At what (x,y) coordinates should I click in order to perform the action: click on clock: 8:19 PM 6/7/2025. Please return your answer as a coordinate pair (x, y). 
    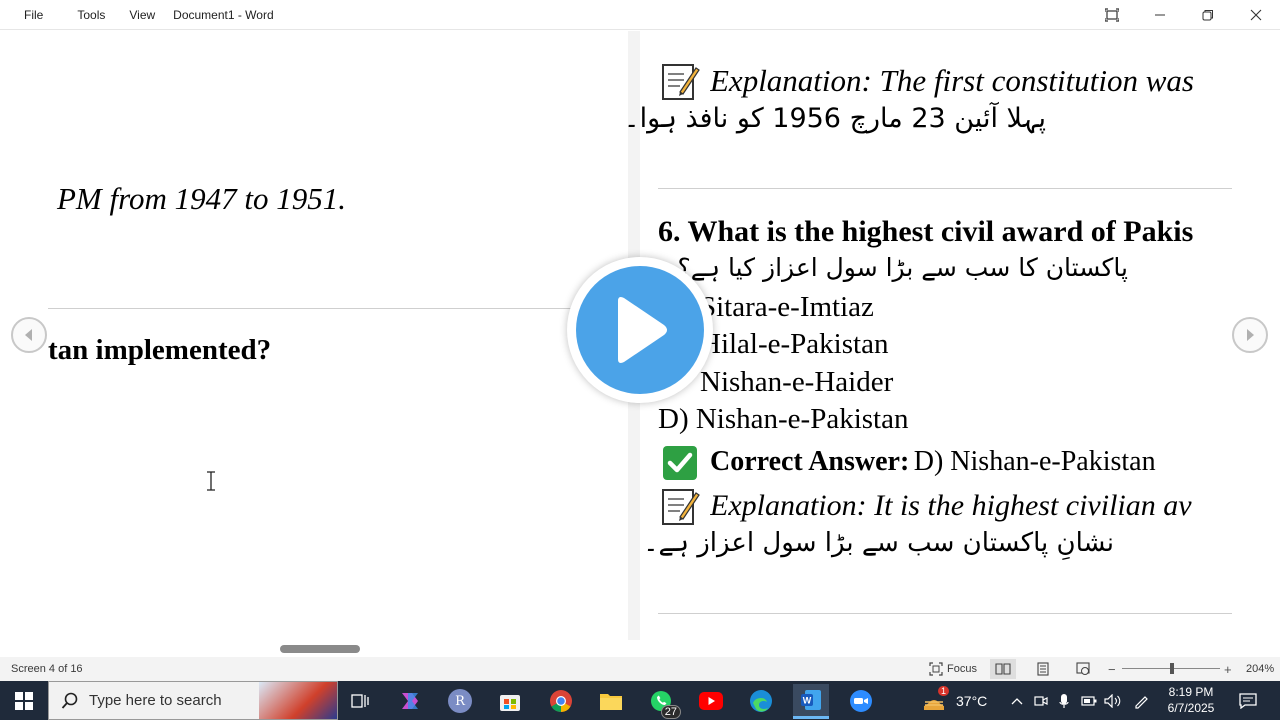
    Looking at the image, I should click on (1191, 700).